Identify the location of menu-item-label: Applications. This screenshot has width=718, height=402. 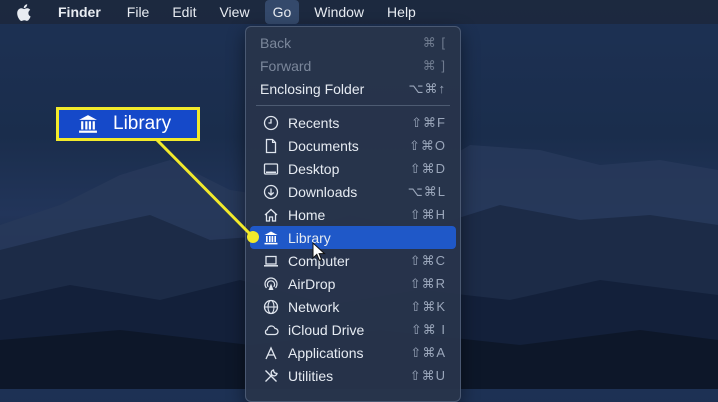
(326, 352).